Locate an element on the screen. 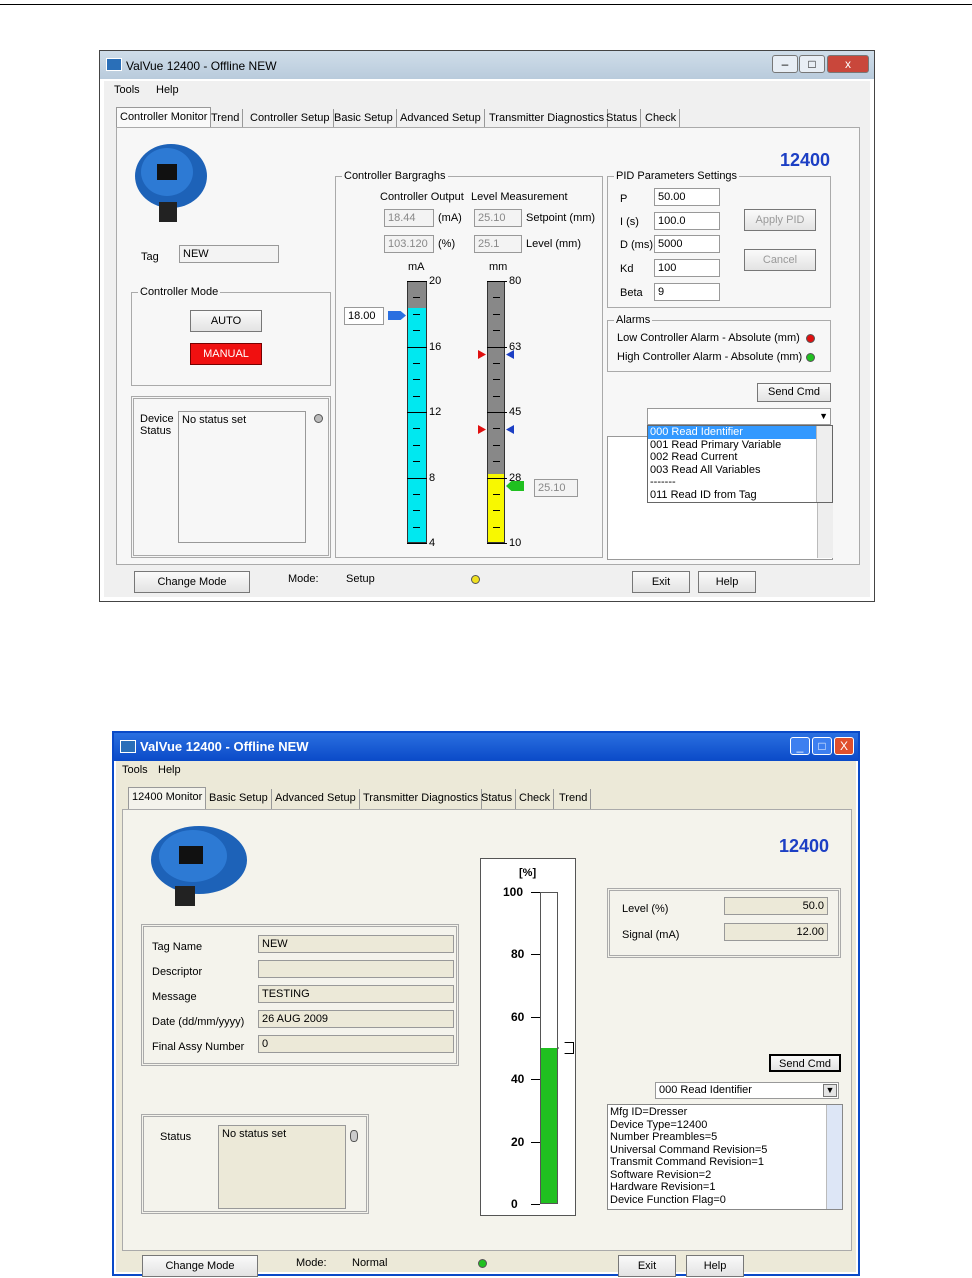 This screenshot has width=972, height=1278. command-dropdown: 000 Read Identifier is located at coordinates (747, 1090).